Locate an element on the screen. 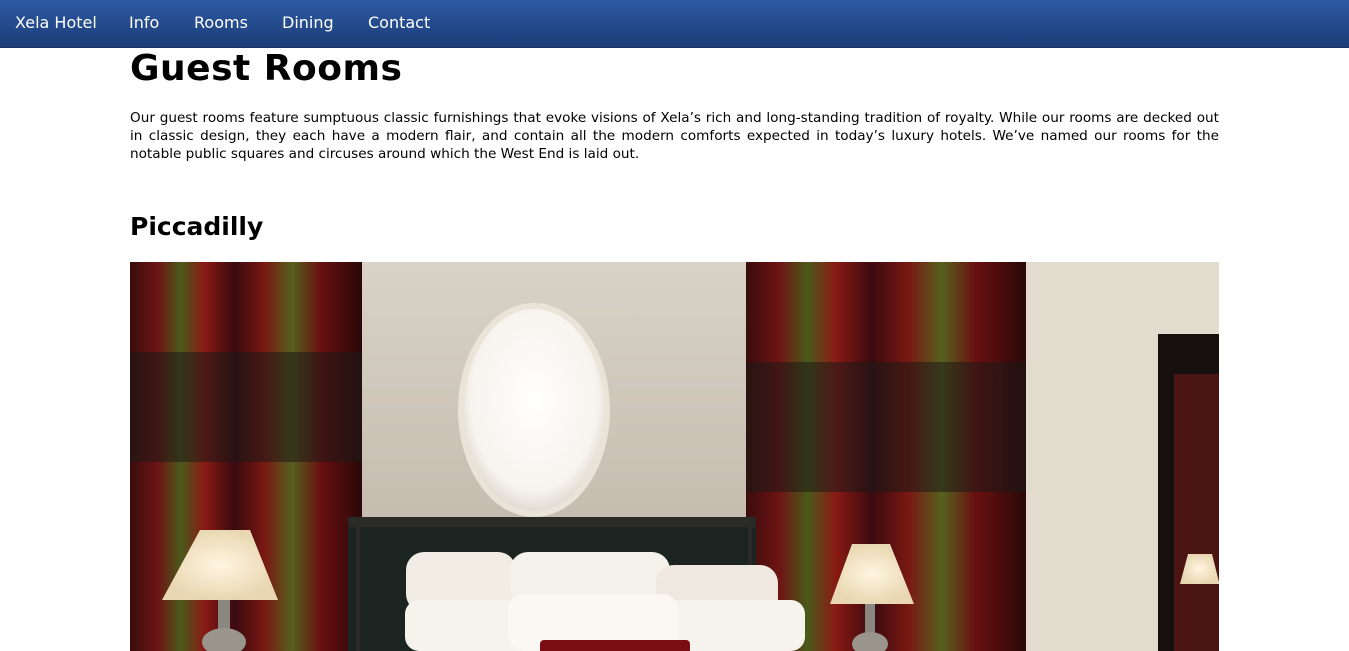 The width and height of the screenshot is (1349, 651). nav-contact-link: Contact is located at coordinates (399, 23).